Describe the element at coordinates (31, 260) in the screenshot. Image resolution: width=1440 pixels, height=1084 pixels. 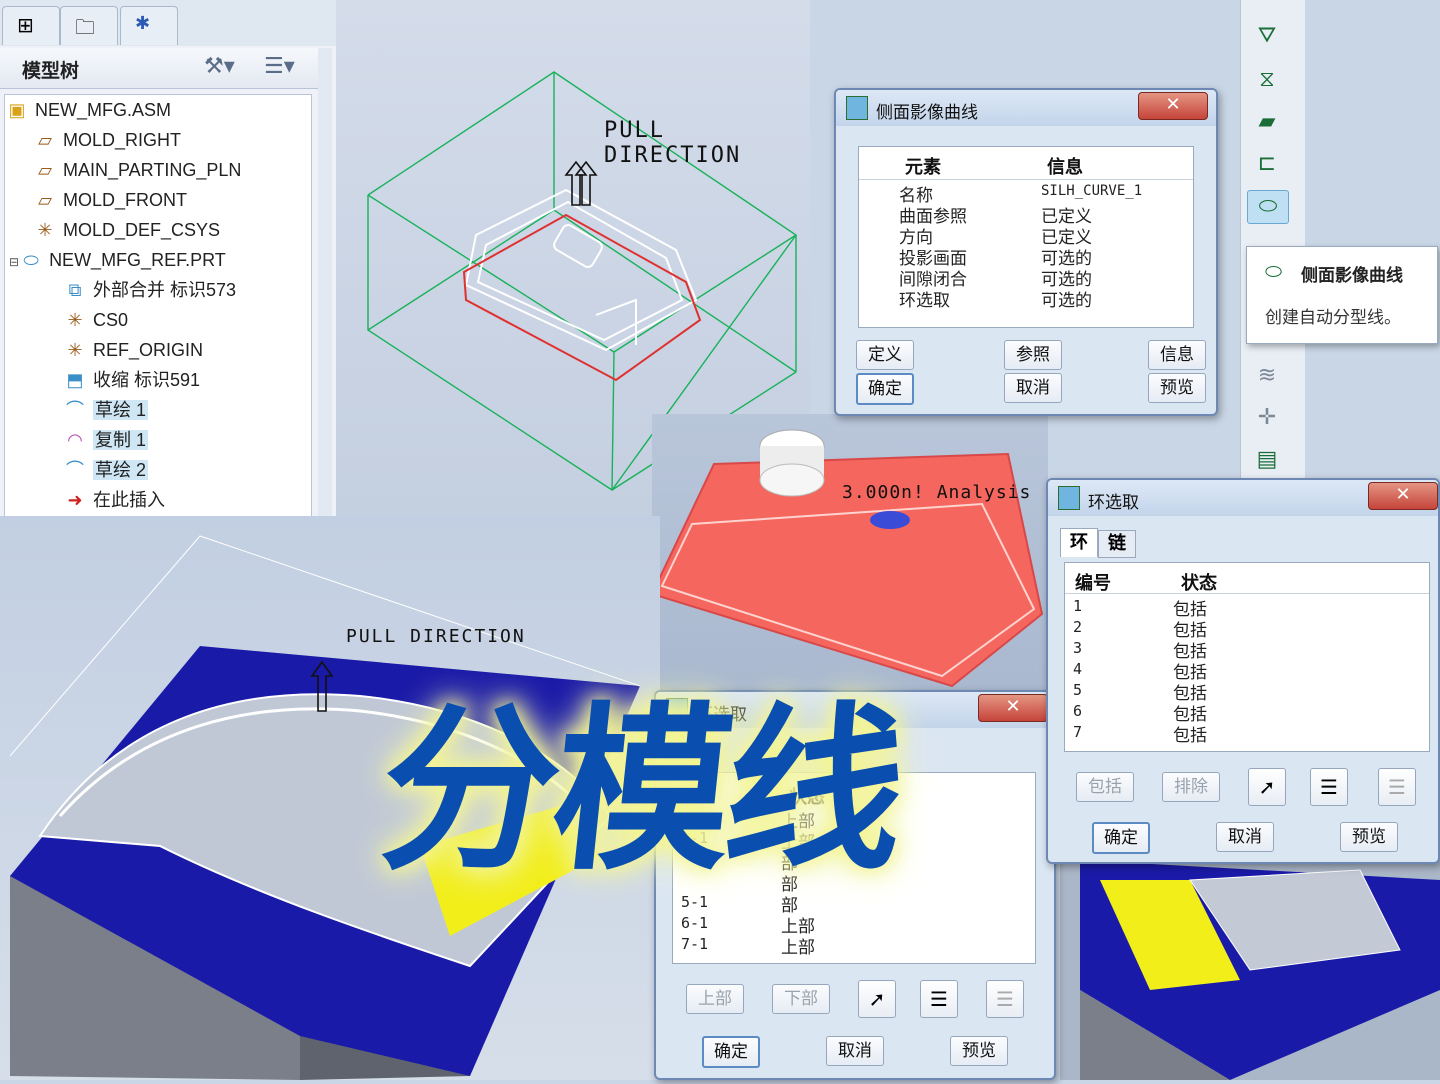
I see `part-icon: ⬭` at that location.